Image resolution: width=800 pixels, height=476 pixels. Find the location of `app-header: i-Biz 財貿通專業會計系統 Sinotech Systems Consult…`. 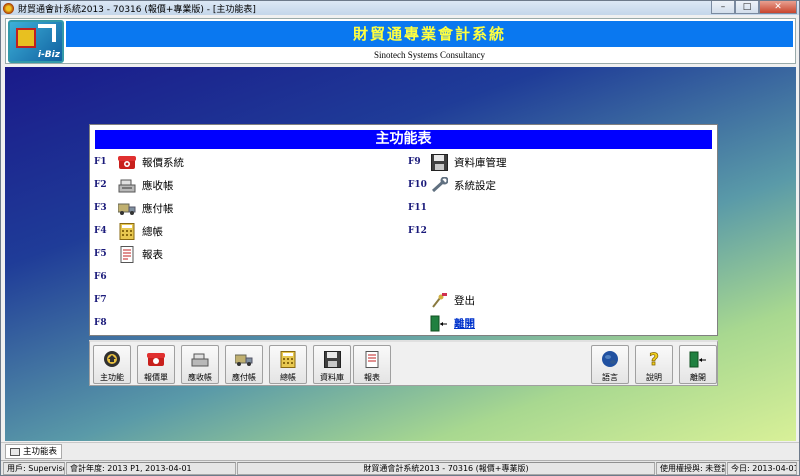

app-header: i-Biz 財貿通專業會計系統 Sinotech Systems Consult… is located at coordinates (400, 41).